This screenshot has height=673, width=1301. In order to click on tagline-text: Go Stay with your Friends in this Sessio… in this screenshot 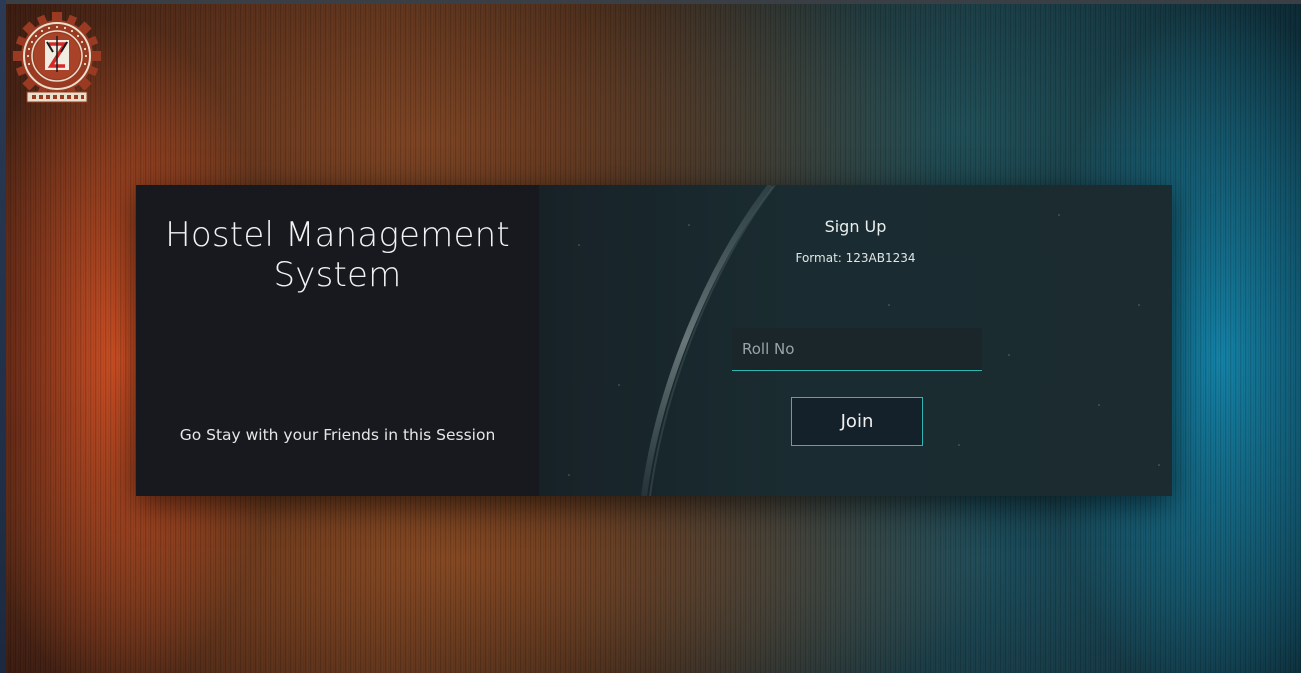, I will do `click(337, 435)`.